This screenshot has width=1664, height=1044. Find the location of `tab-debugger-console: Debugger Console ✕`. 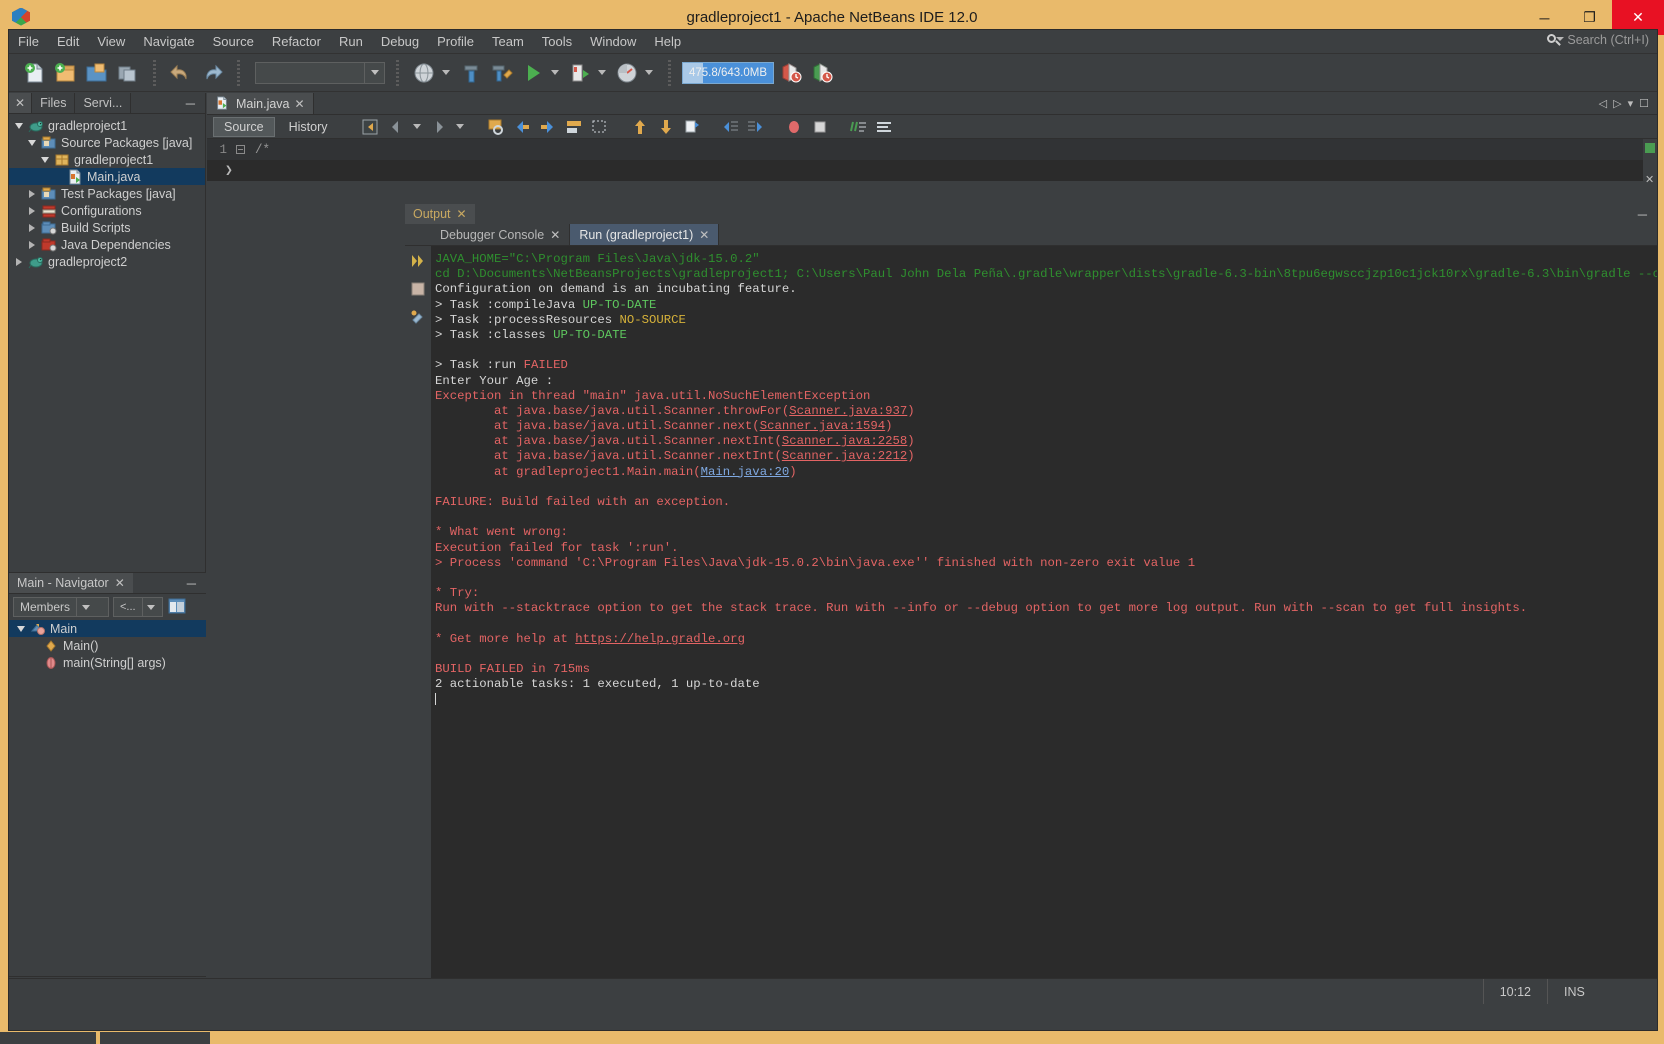

tab-debugger-console: Debugger Console ✕ is located at coordinates (501, 234).